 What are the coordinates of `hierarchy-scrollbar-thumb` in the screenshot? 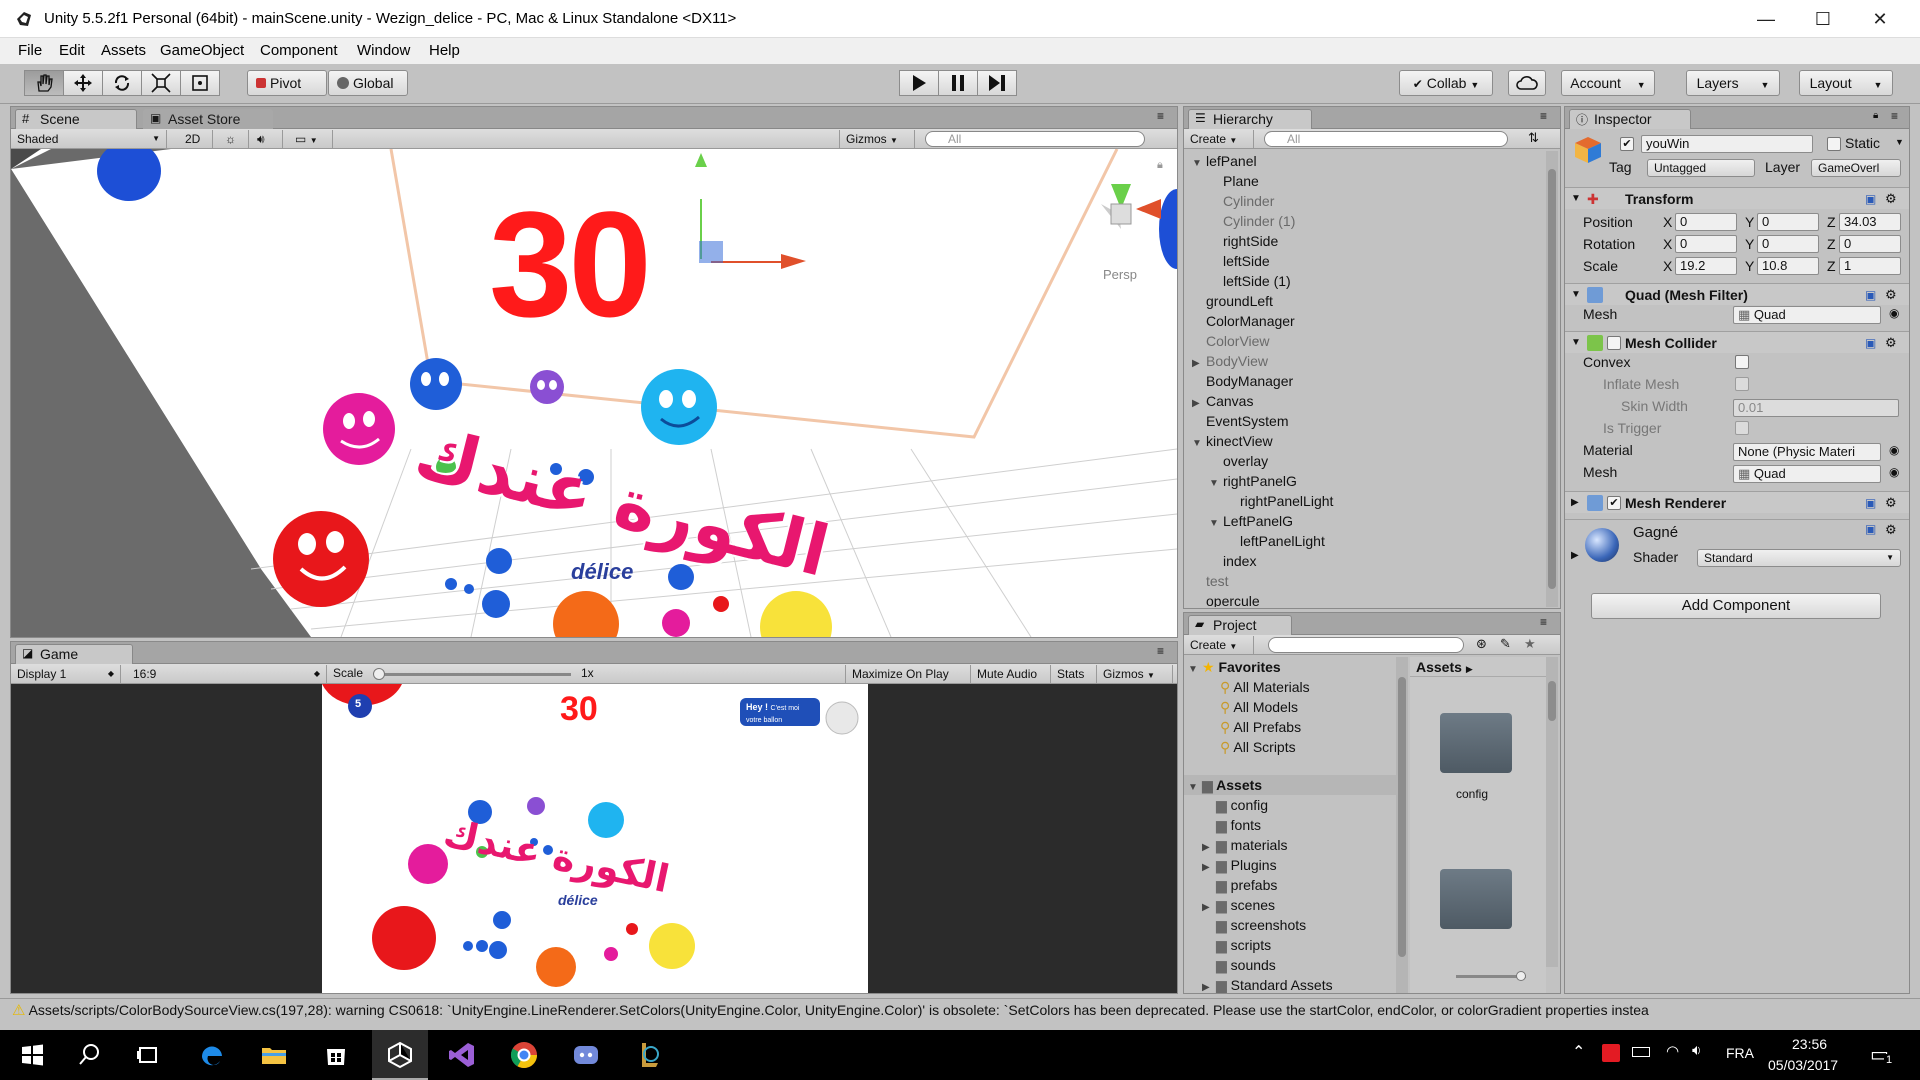 It's located at (1552, 379).